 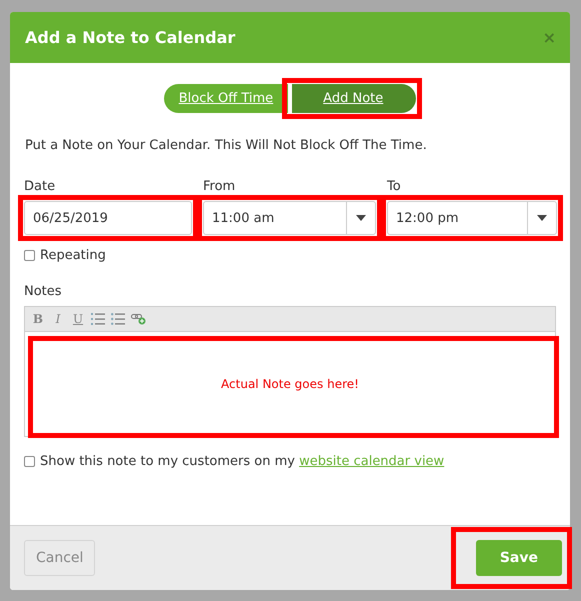 I want to click on italic-button: I, so click(x=58, y=319).